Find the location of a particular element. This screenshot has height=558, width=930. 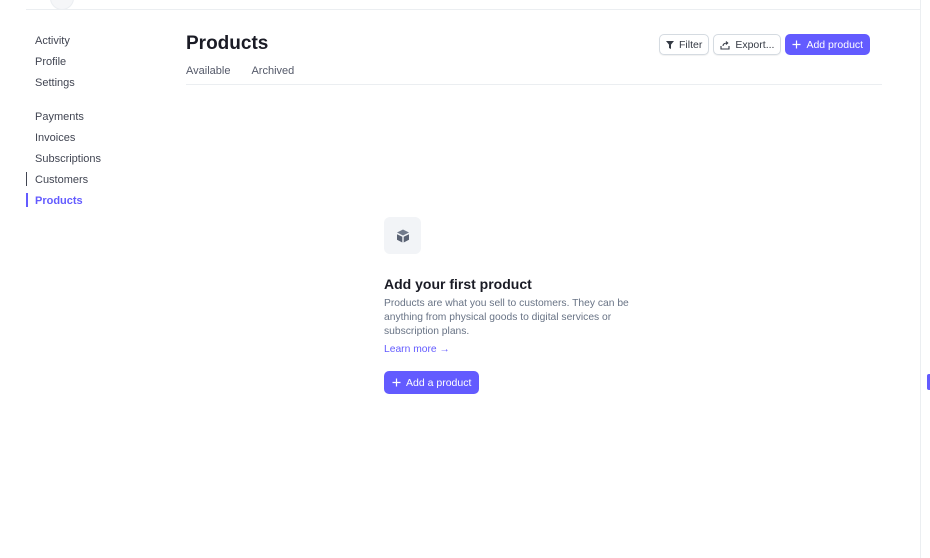

active-marker is located at coordinates (27, 200).